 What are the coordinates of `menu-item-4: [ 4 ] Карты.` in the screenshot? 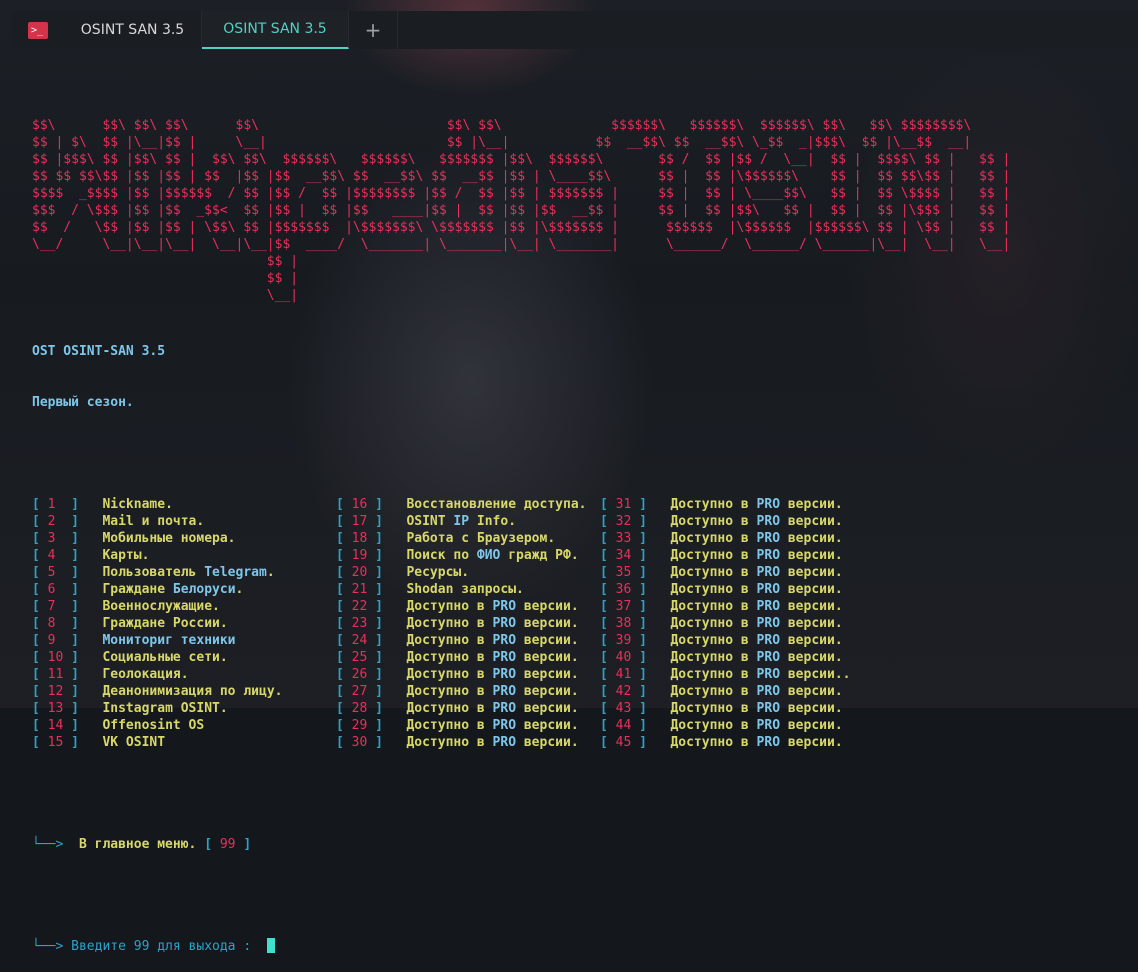 It's located at (184, 555).